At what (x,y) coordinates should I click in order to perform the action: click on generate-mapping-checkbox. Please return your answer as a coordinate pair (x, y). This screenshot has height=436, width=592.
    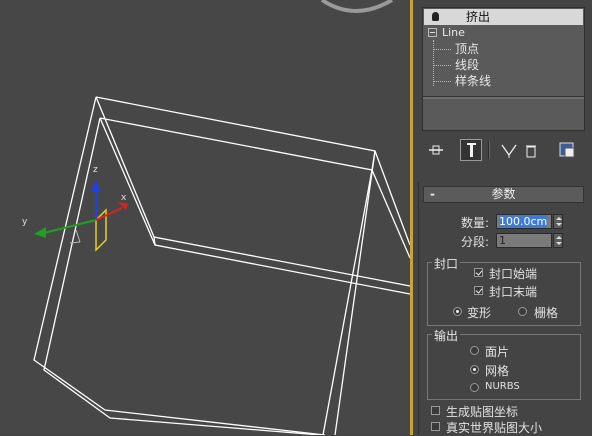
    Looking at the image, I should click on (435, 410).